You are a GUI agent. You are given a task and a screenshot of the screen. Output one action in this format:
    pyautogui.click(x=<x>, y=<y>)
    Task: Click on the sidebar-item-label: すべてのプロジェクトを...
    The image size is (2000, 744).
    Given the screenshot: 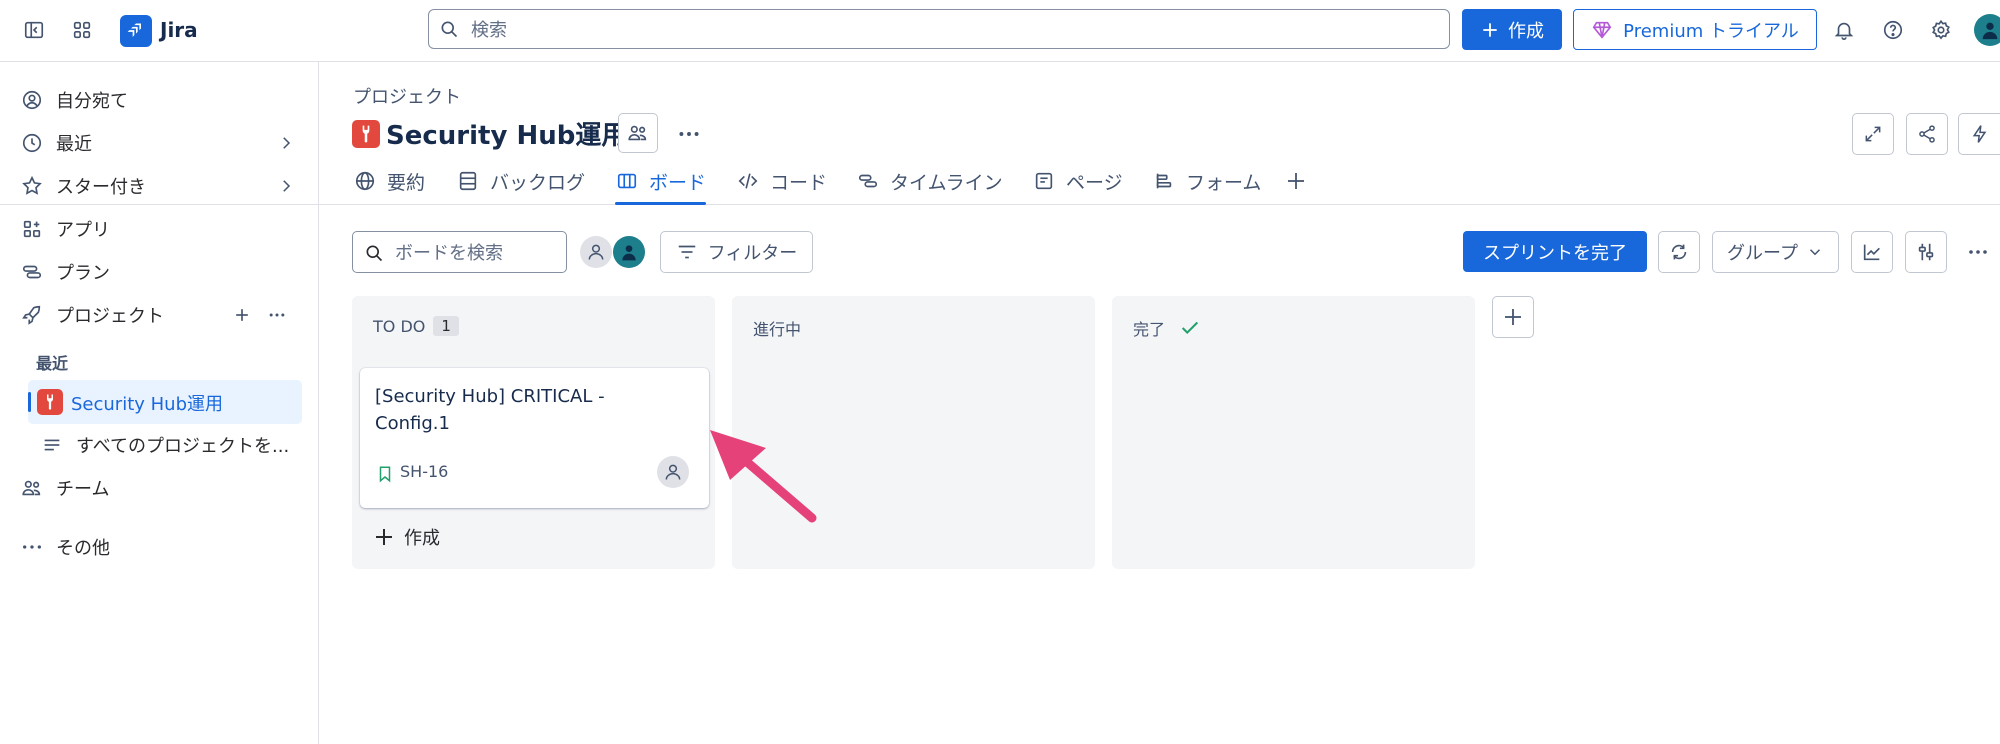 What is the action you would take?
    pyautogui.click(x=183, y=446)
    